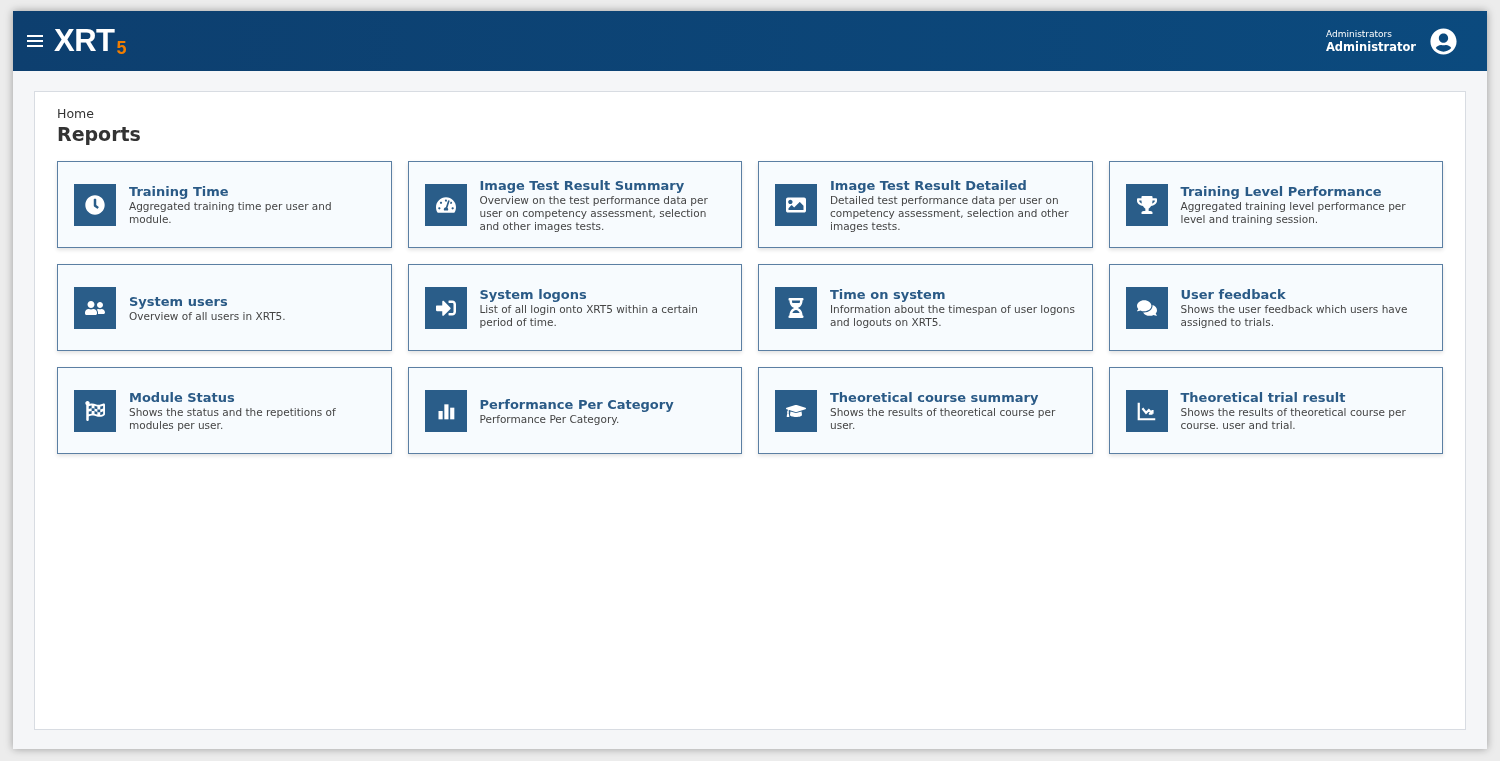  I want to click on user-name: Administrator, so click(1370, 46).